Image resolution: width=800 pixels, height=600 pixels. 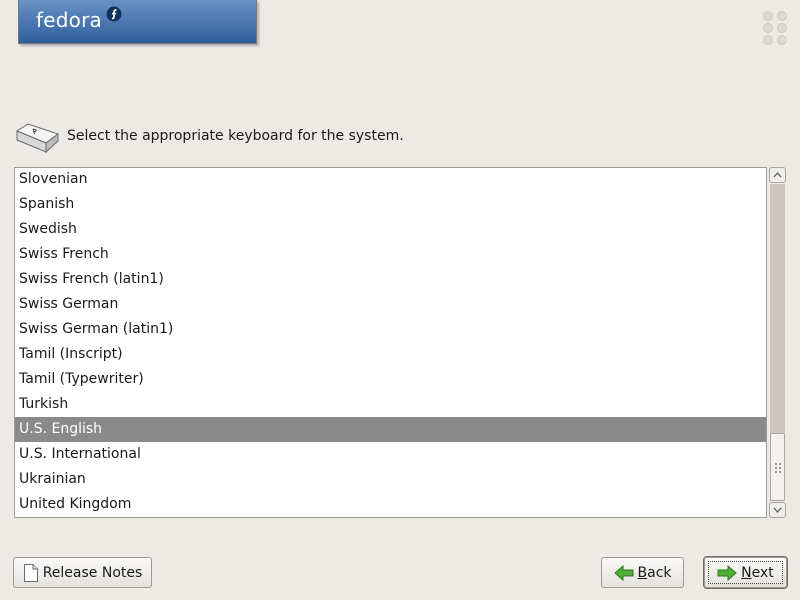 What do you see at coordinates (659, 572) in the screenshot?
I see `back-label-rest: ack` at bounding box center [659, 572].